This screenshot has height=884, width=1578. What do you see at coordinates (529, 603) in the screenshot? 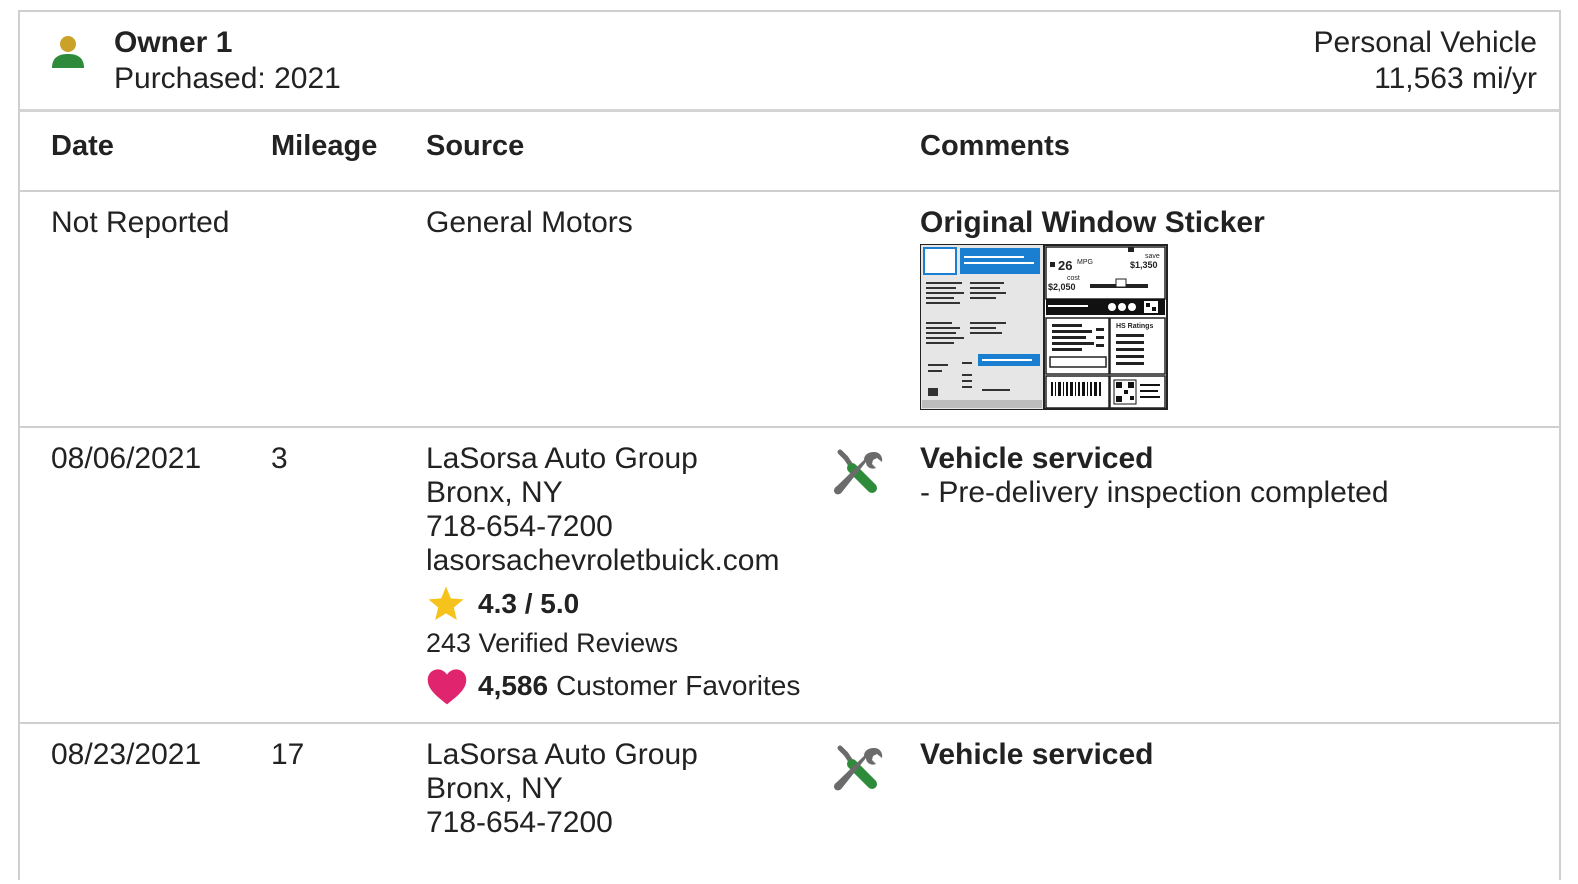
I see `rating-value: 4.3 / 5.0` at bounding box center [529, 603].